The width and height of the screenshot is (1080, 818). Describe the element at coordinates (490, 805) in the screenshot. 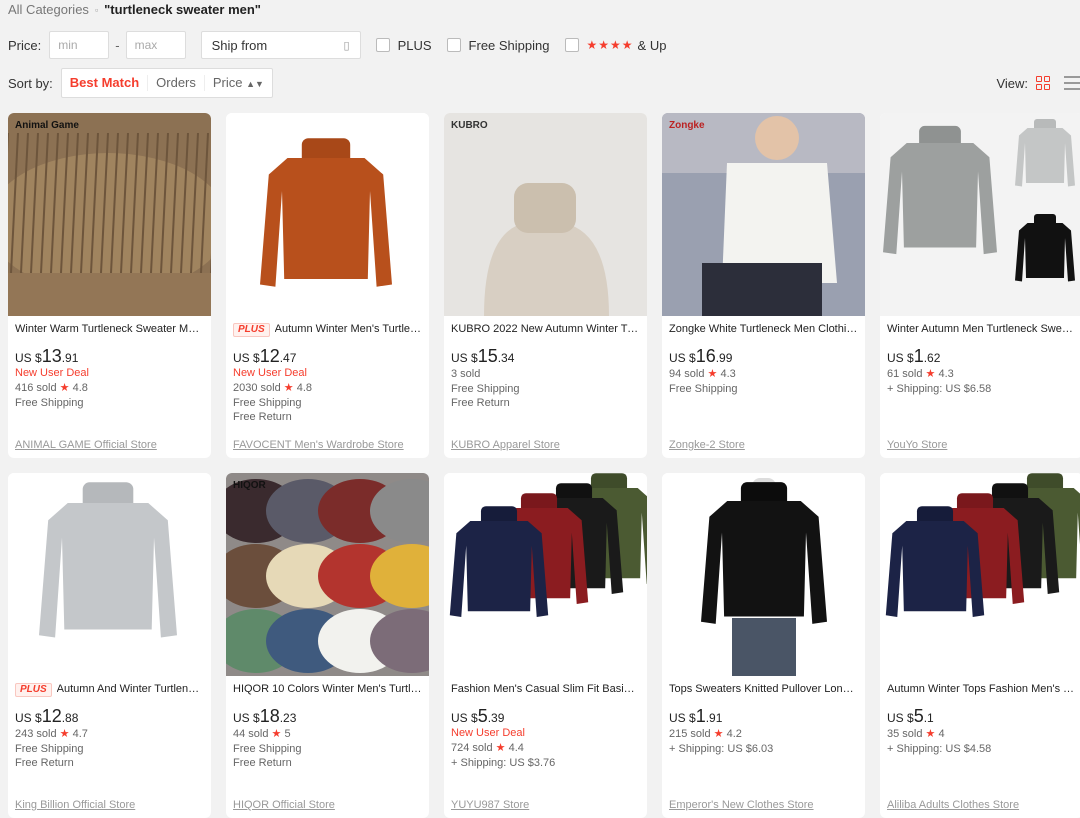

I see `store-link: YUYU987 Store` at that location.